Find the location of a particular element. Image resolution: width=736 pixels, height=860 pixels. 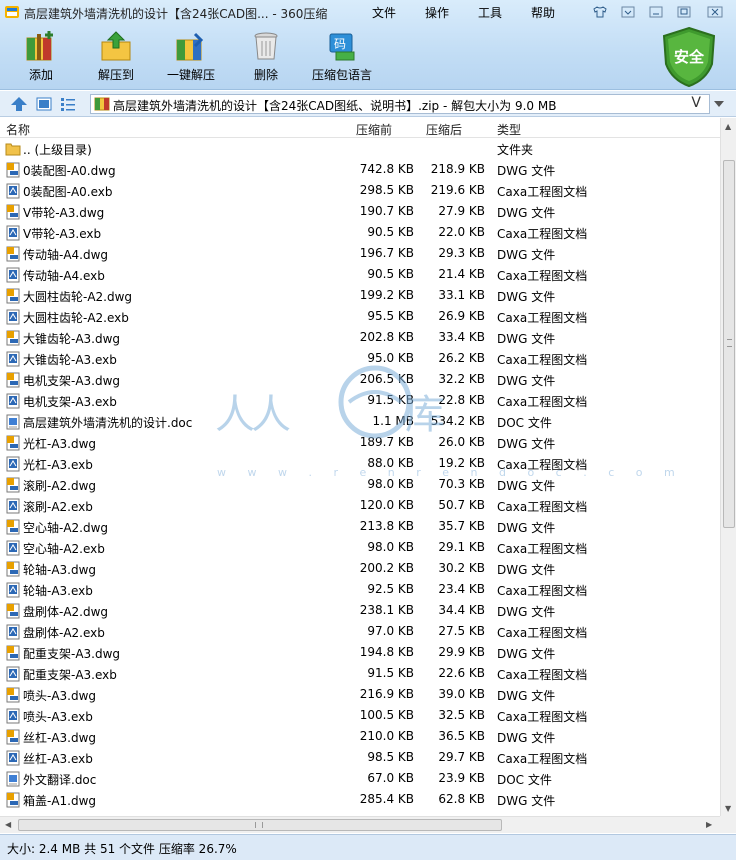

file-size-before: 98.5 KB is located at coordinates (390, 757).